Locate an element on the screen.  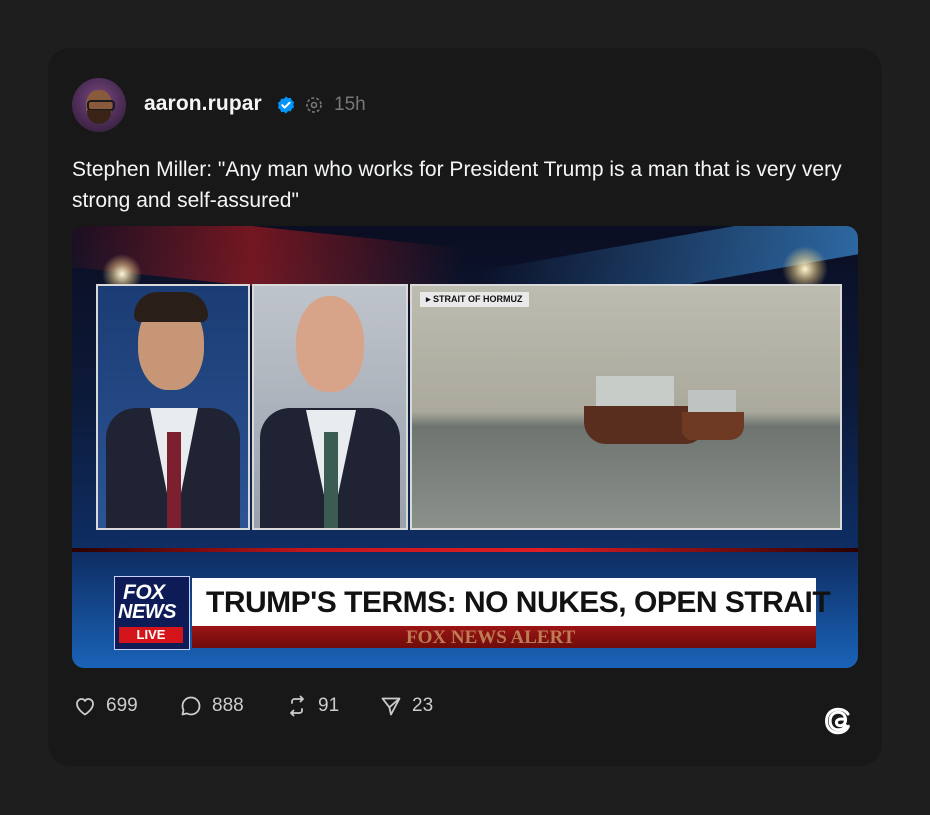
video-panel-host is located at coordinates (173, 407).